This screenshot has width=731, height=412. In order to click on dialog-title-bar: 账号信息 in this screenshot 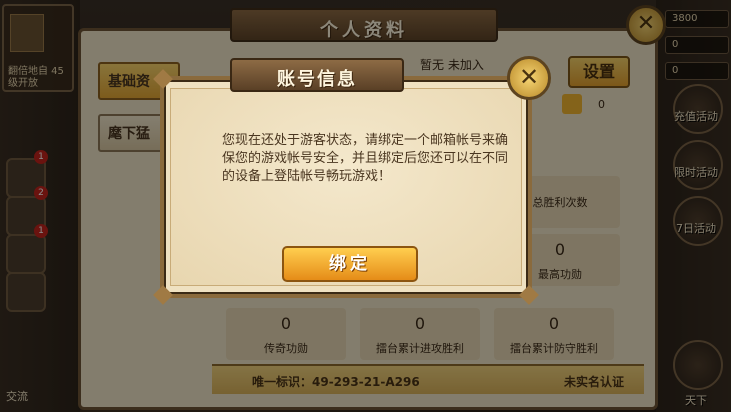, I will do `click(317, 75)`.